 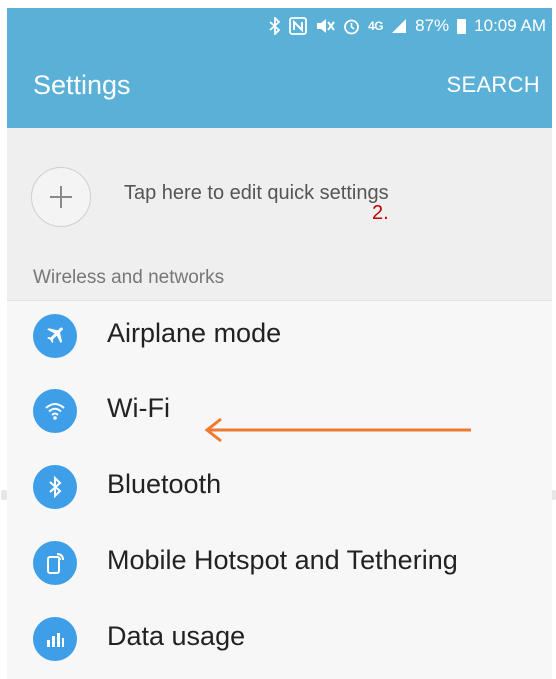 What do you see at coordinates (279, 486) in the screenshot?
I see `settings-item-bluetooth: Bluetooth` at bounding box center [279, 486].